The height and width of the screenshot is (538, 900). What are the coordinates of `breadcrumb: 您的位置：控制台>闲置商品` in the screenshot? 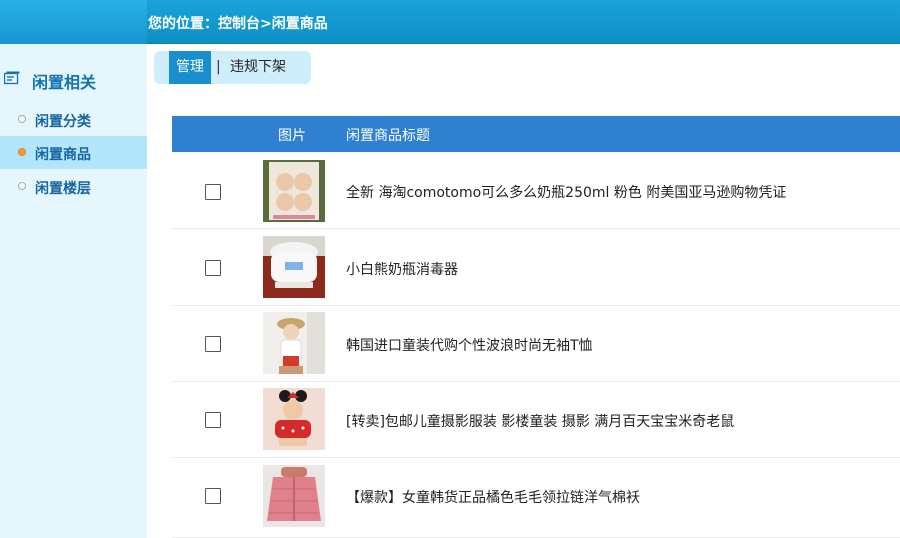 It's located at (238, 24).